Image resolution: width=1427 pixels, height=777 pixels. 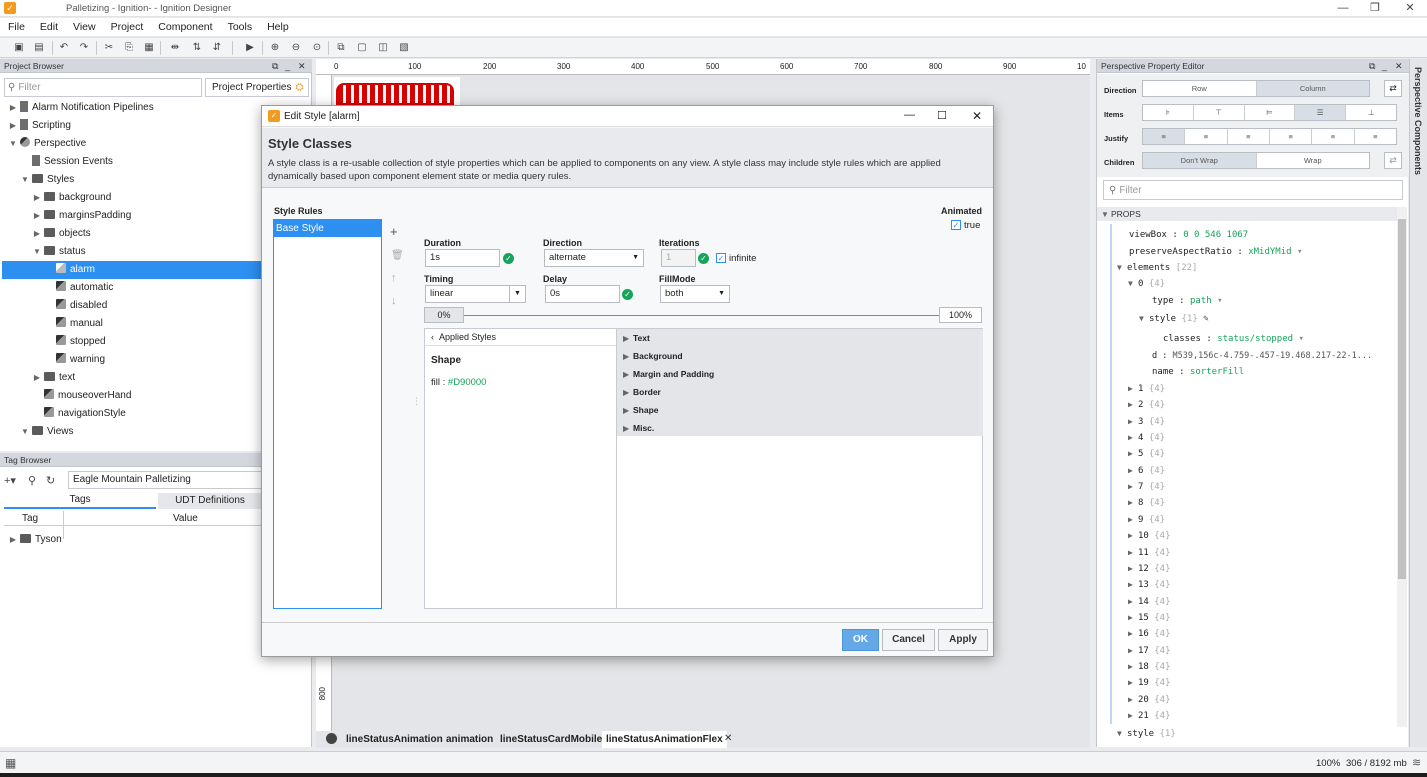 I want to click on menu-tools: Tools, so click(x=240, y=25).